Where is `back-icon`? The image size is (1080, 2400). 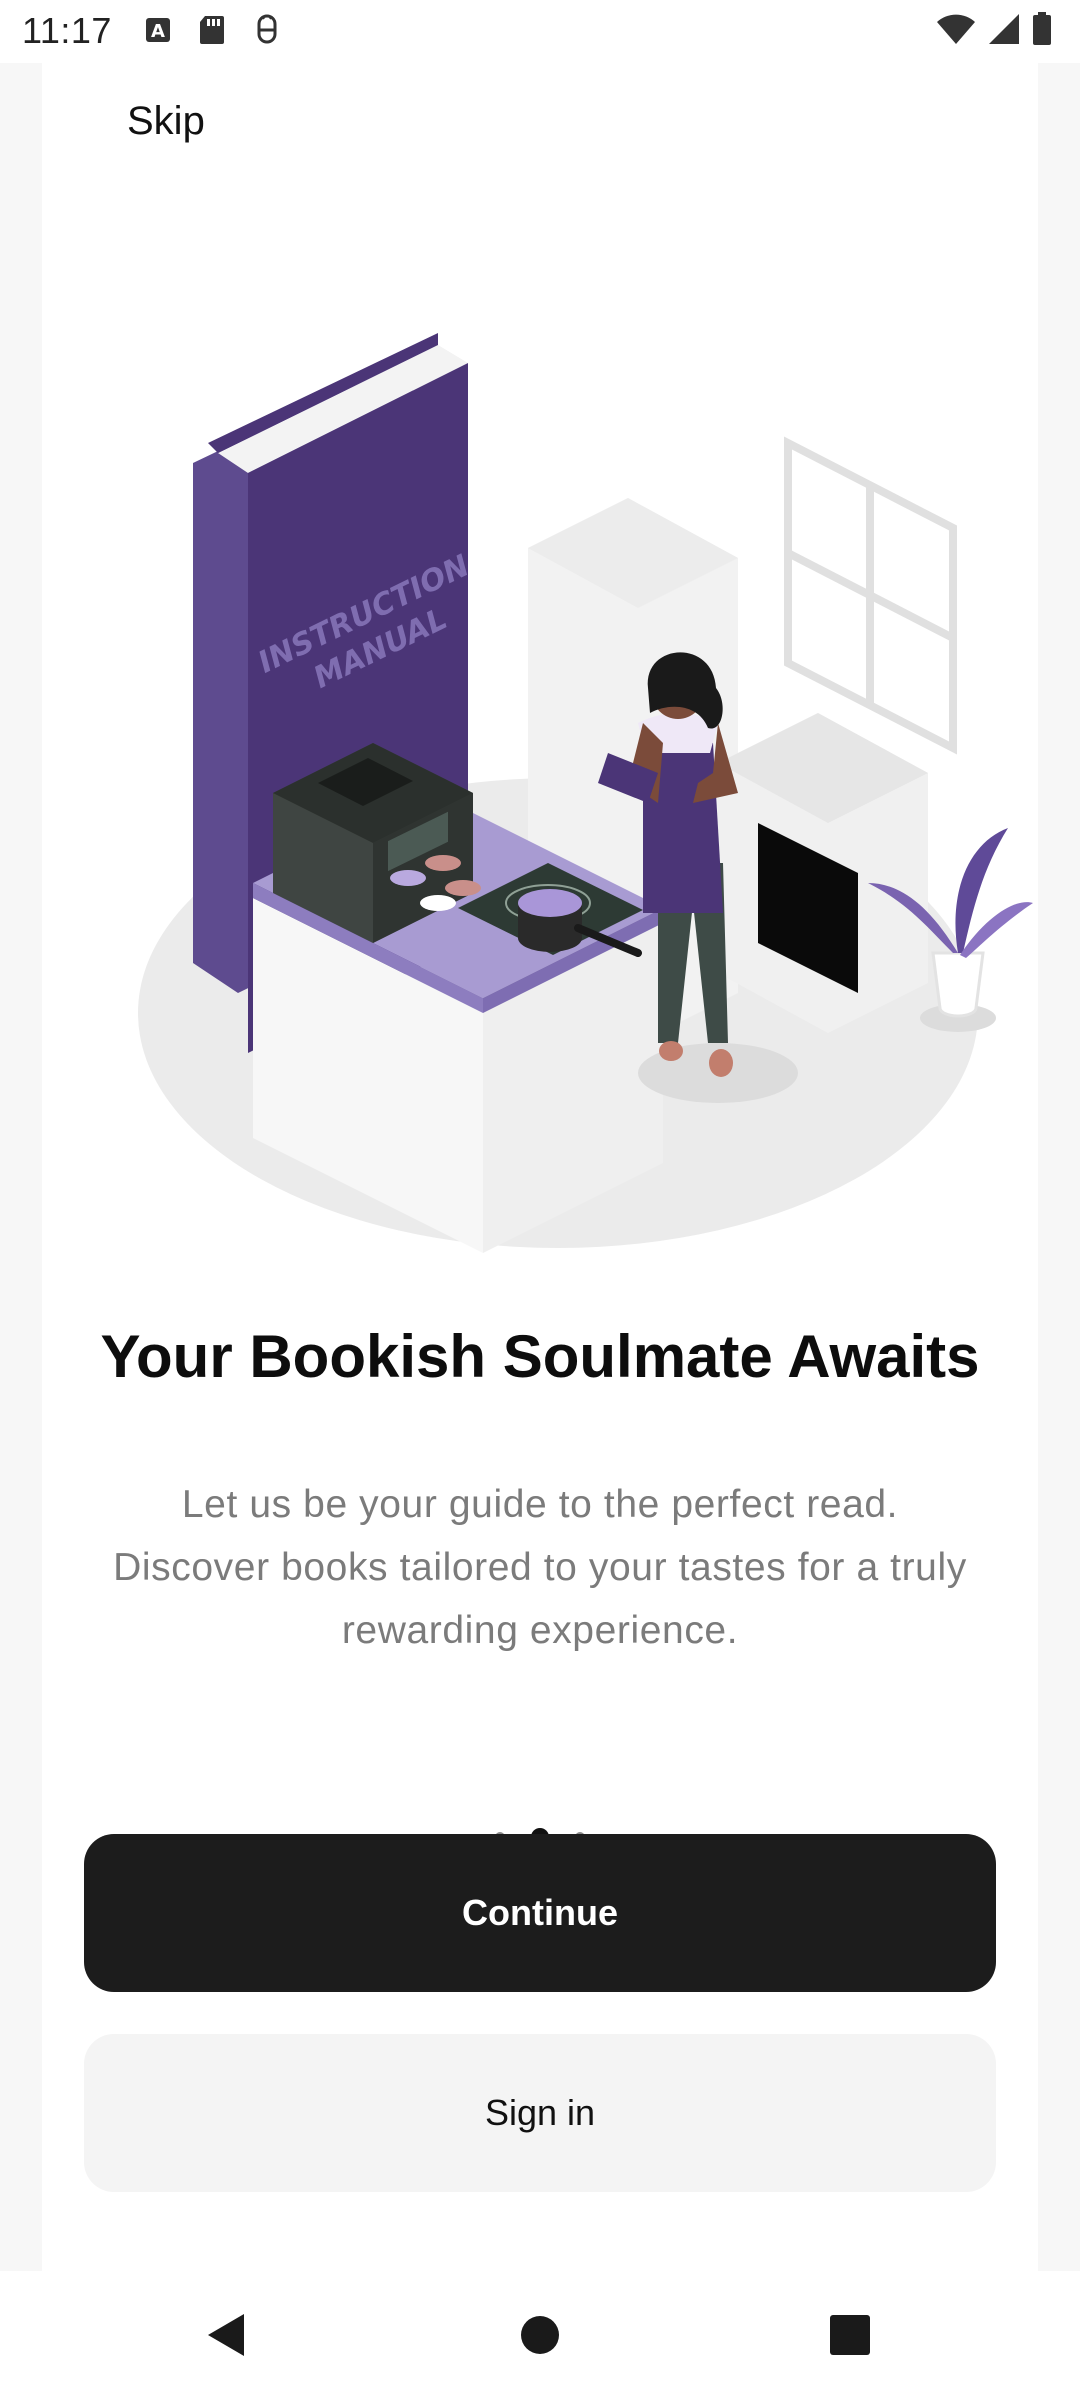
back-icon is located at coordinates (226, 2337).